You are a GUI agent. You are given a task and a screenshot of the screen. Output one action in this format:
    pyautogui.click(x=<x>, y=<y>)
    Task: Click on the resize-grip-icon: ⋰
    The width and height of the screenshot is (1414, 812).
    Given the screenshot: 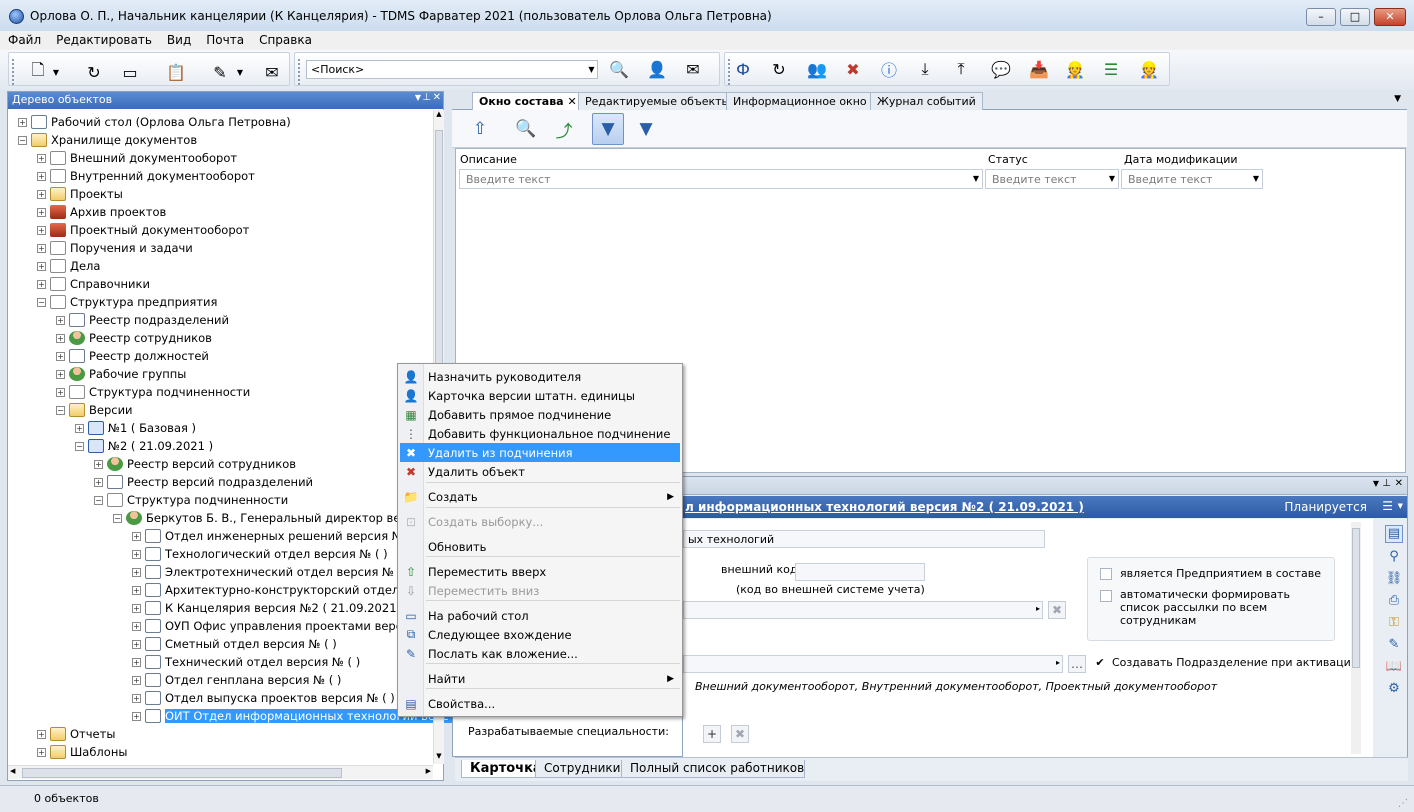 What is the action you would take?
    pyautogui.click(x=1403, y=803)
    